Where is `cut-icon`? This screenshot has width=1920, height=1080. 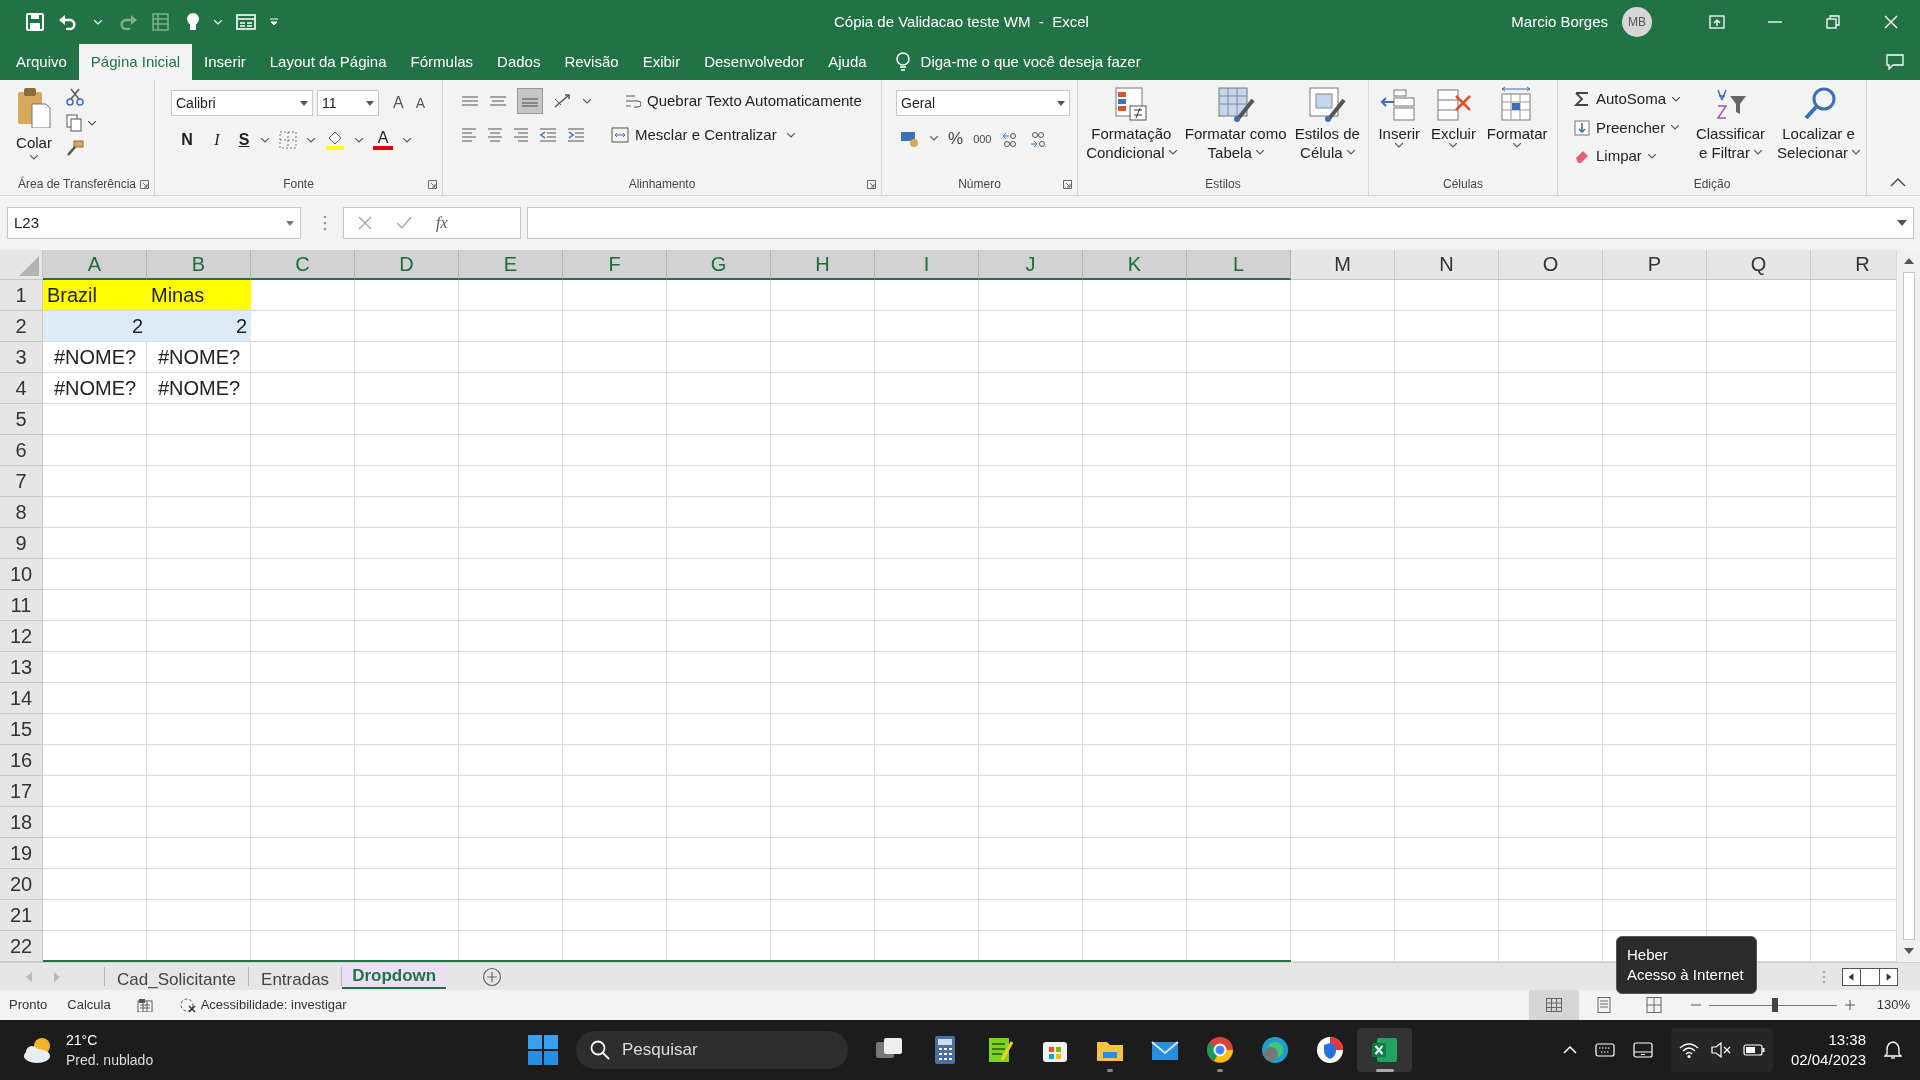
cut-icon is located at coordinates (75, 97).